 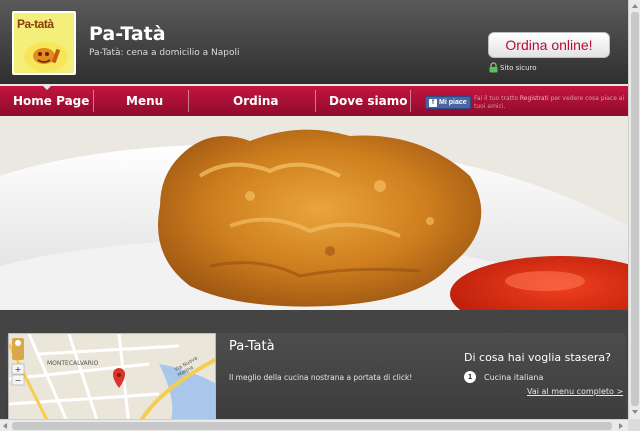 I want to click on site-title: Pa-Tatà, so click(x=127, y=34).